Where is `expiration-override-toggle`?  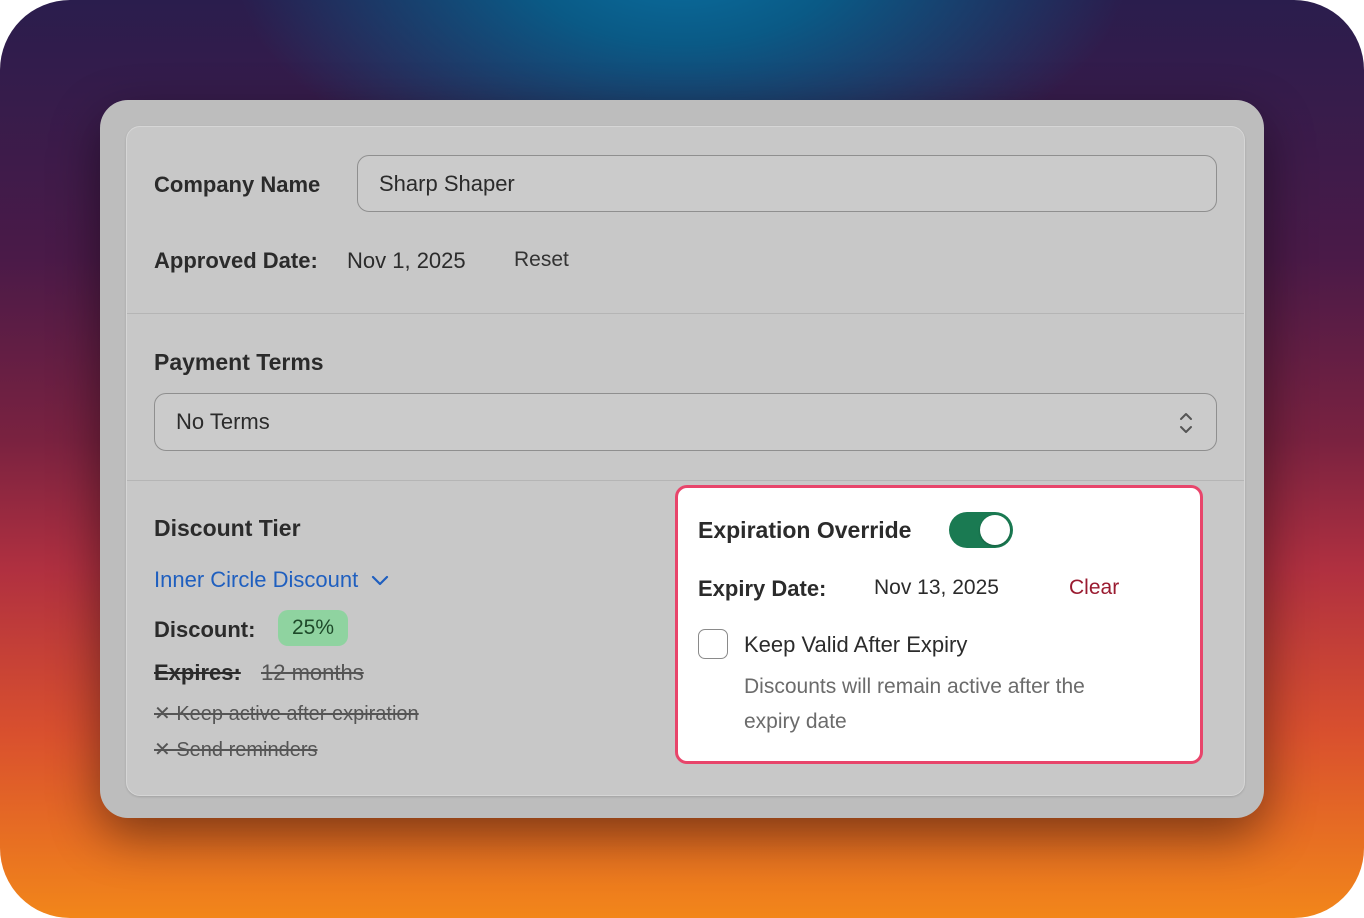
expiration-override-toggle is located at coordinates (981, 530).